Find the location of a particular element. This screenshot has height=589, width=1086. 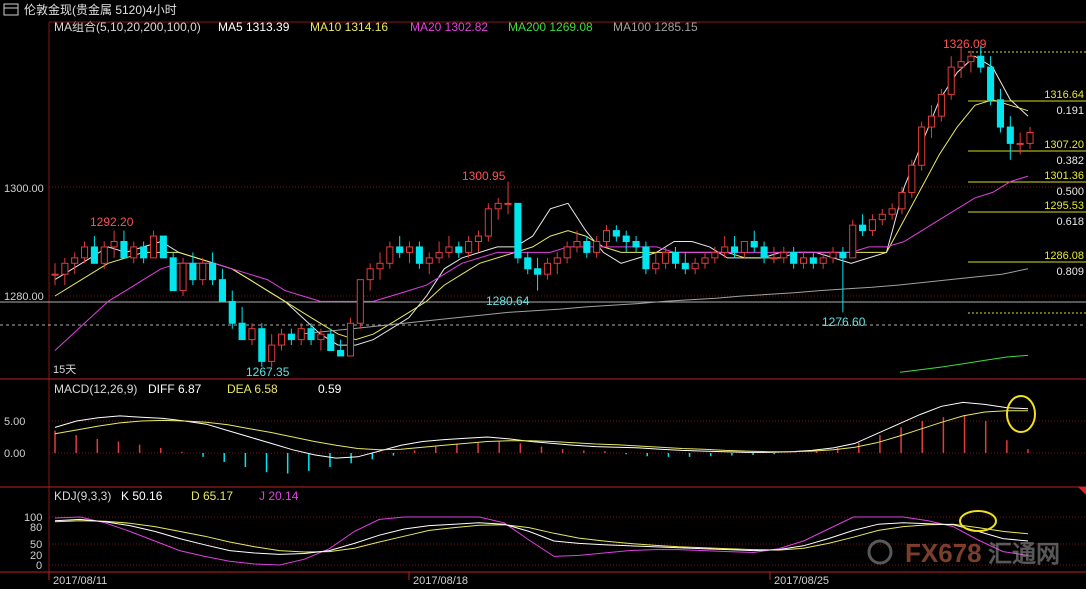

legend-dea: DEA 6.58 is located at coordinates (252, 389).